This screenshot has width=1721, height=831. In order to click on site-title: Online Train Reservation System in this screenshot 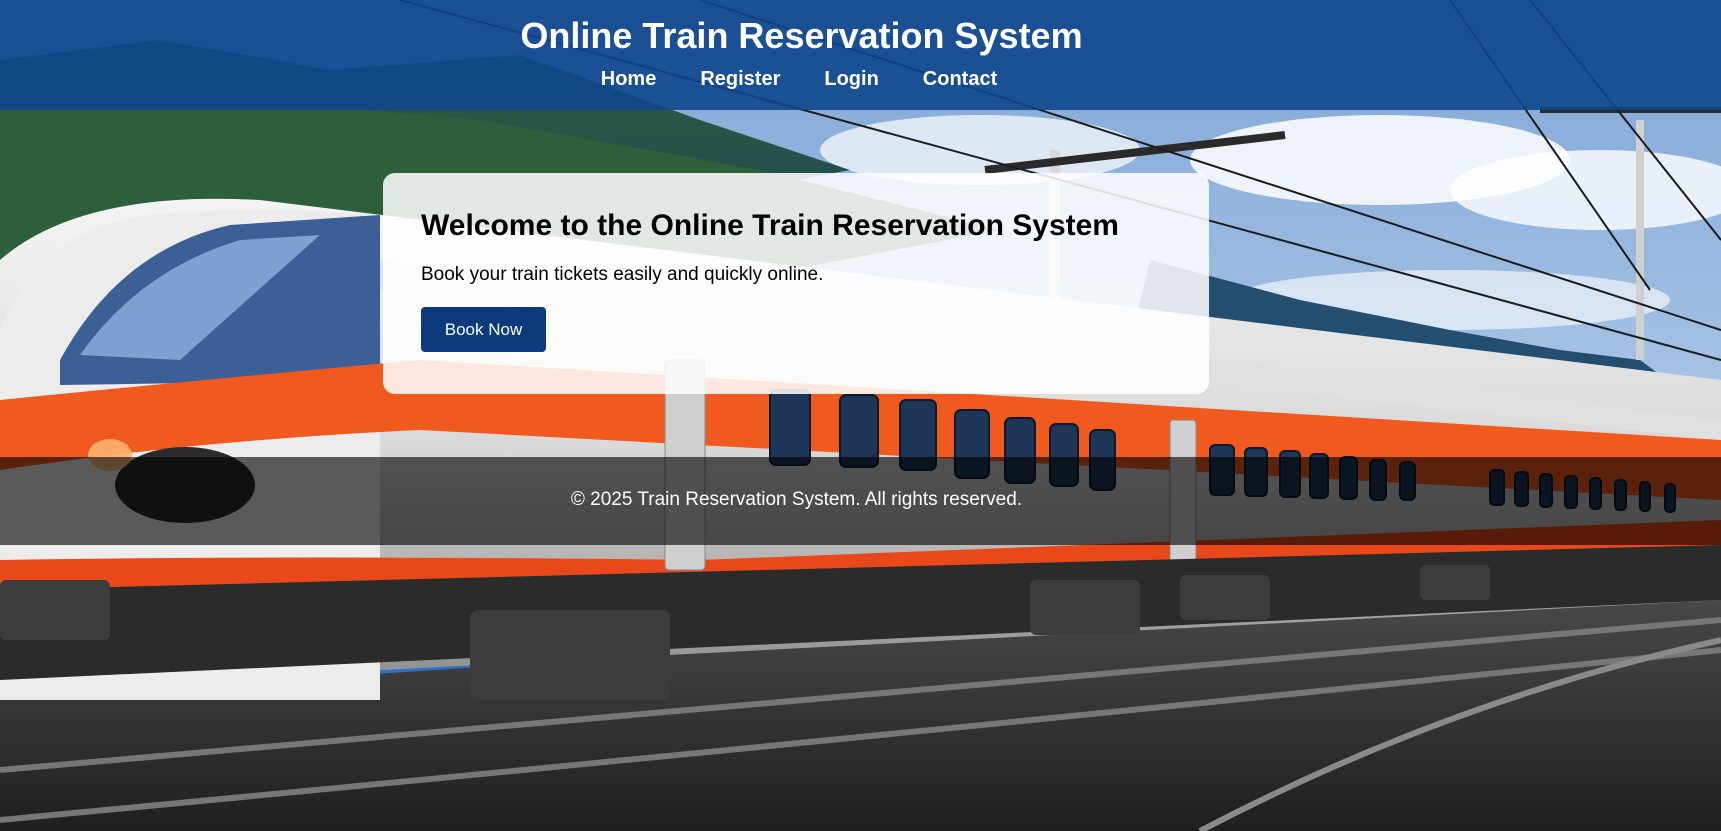, I will do `click(801, 35)`.